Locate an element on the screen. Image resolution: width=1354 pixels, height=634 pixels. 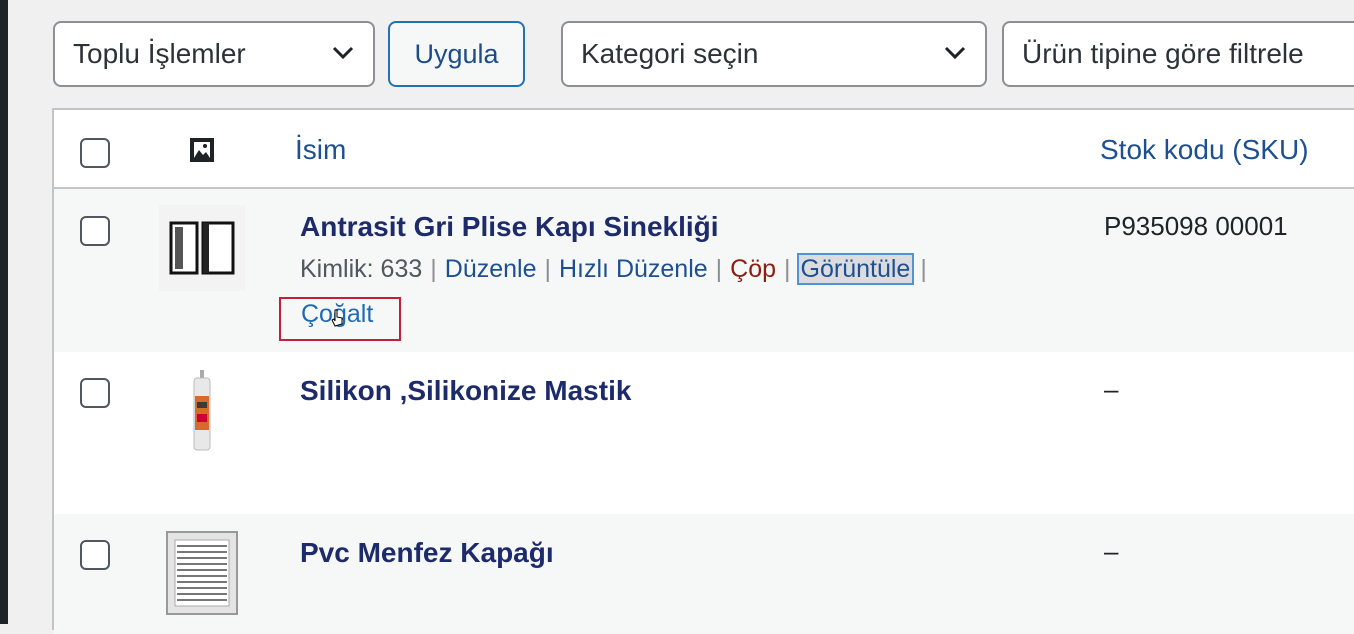
column-sku-header: Stok kodu (SKU) is located at coordinates (1204, 150).